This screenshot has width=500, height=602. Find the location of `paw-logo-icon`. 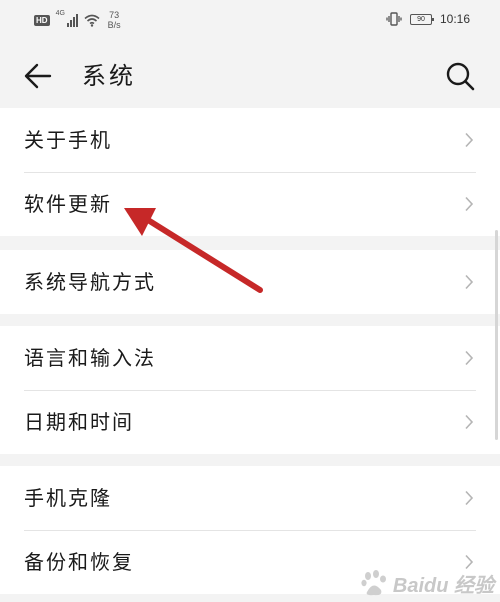

paw-logo-icon is located at coordinates (373, 583).